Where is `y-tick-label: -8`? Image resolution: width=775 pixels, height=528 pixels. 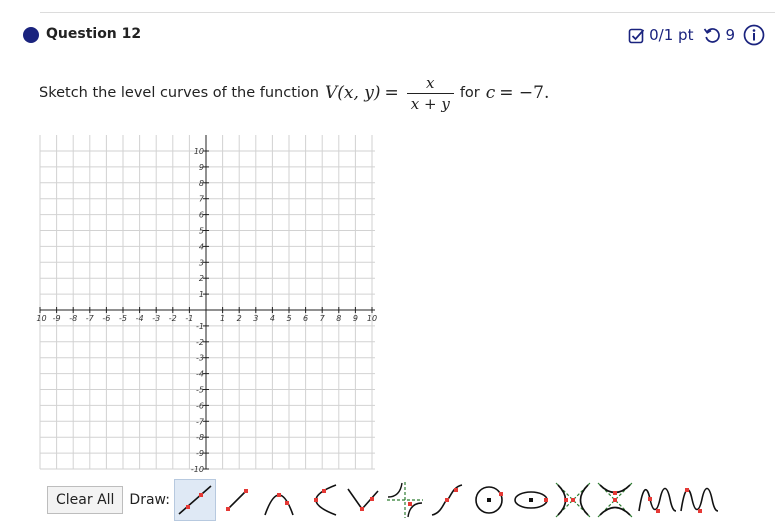
y-tick-label: -8 is located at coordinates (200, 437).